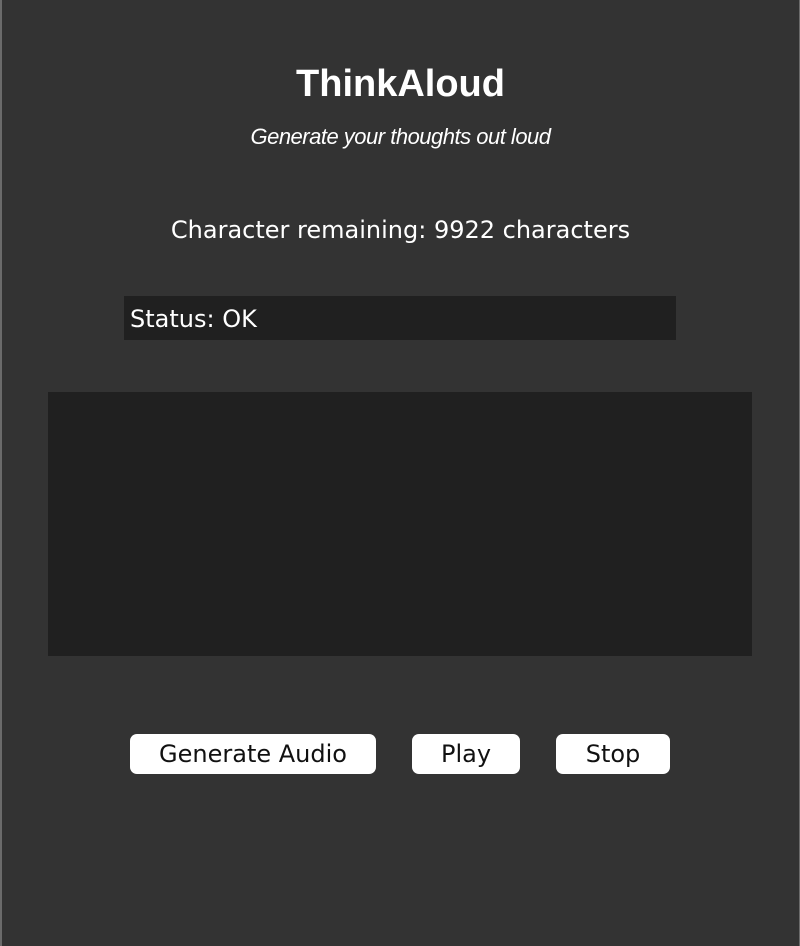  Describe the element at coordinates (193, 319) in the screenshot. I see `status-text: Status: OK` at that location.